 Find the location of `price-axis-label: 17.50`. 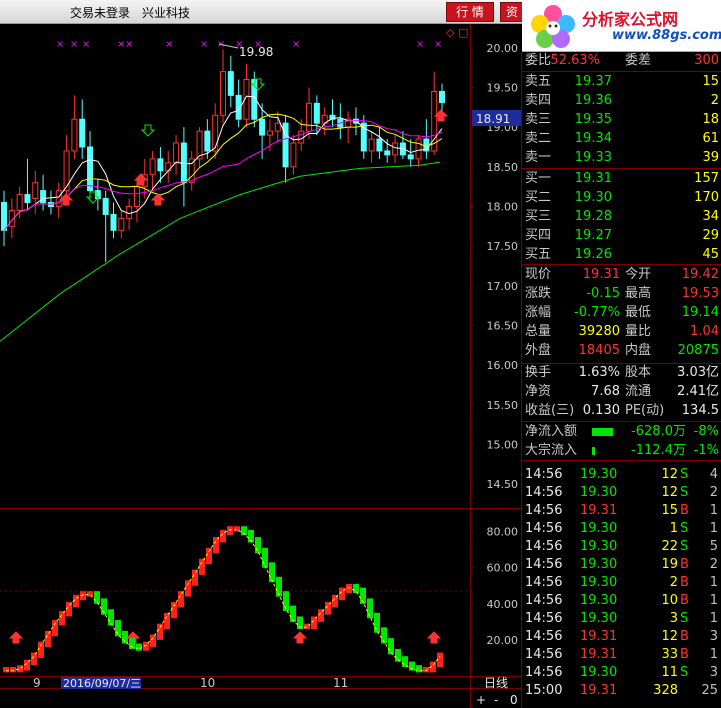

price-axis-label: 17.50 is located at coordinates (503, 246).